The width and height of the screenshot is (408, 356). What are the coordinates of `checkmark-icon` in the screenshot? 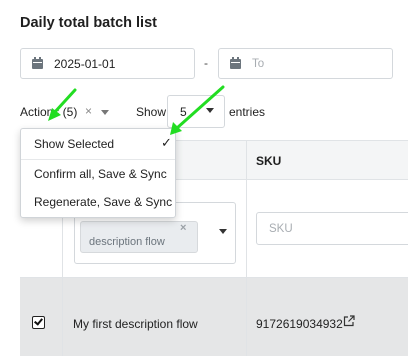 It's located at (38, 321).